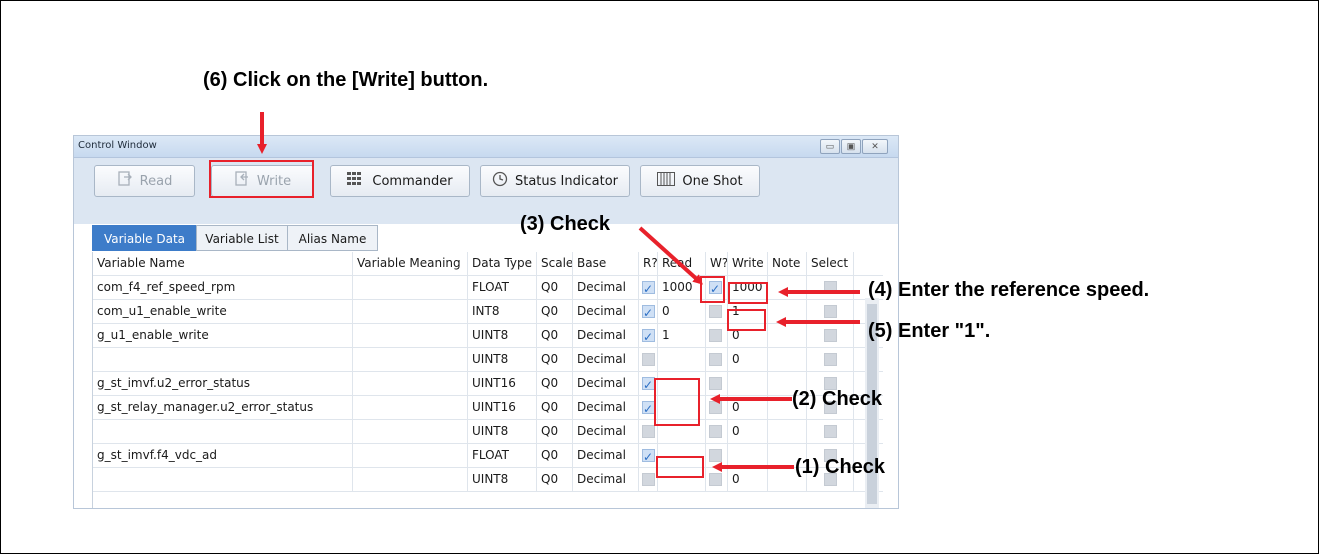  Describe the element at coordinates (929, 331) in the screenshot. I see `annotation-step5: (5) Enter "1".` at that location.